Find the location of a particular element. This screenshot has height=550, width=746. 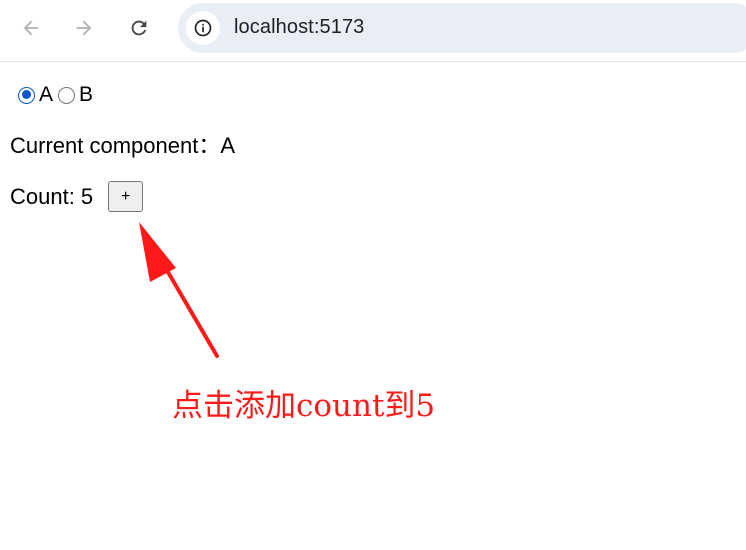

back-button is located at coordinates (31, 28).